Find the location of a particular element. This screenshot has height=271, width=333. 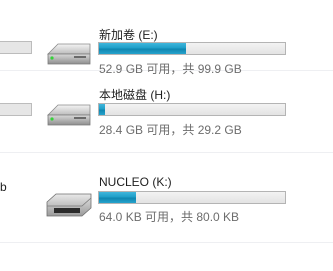

drive-name: 本地磁盘 (H:) is located at coordinates (135, 95).